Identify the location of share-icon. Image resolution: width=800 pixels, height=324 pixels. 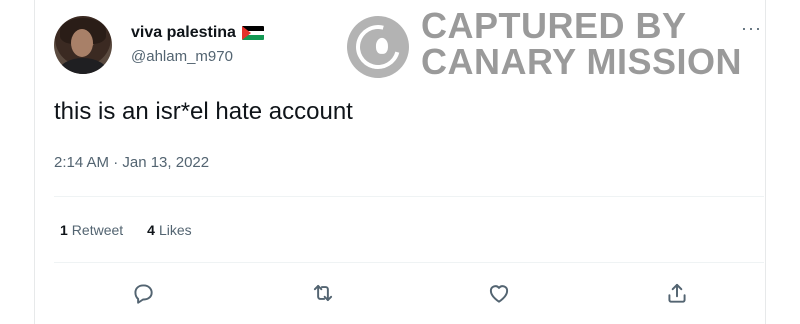
(677, 293).